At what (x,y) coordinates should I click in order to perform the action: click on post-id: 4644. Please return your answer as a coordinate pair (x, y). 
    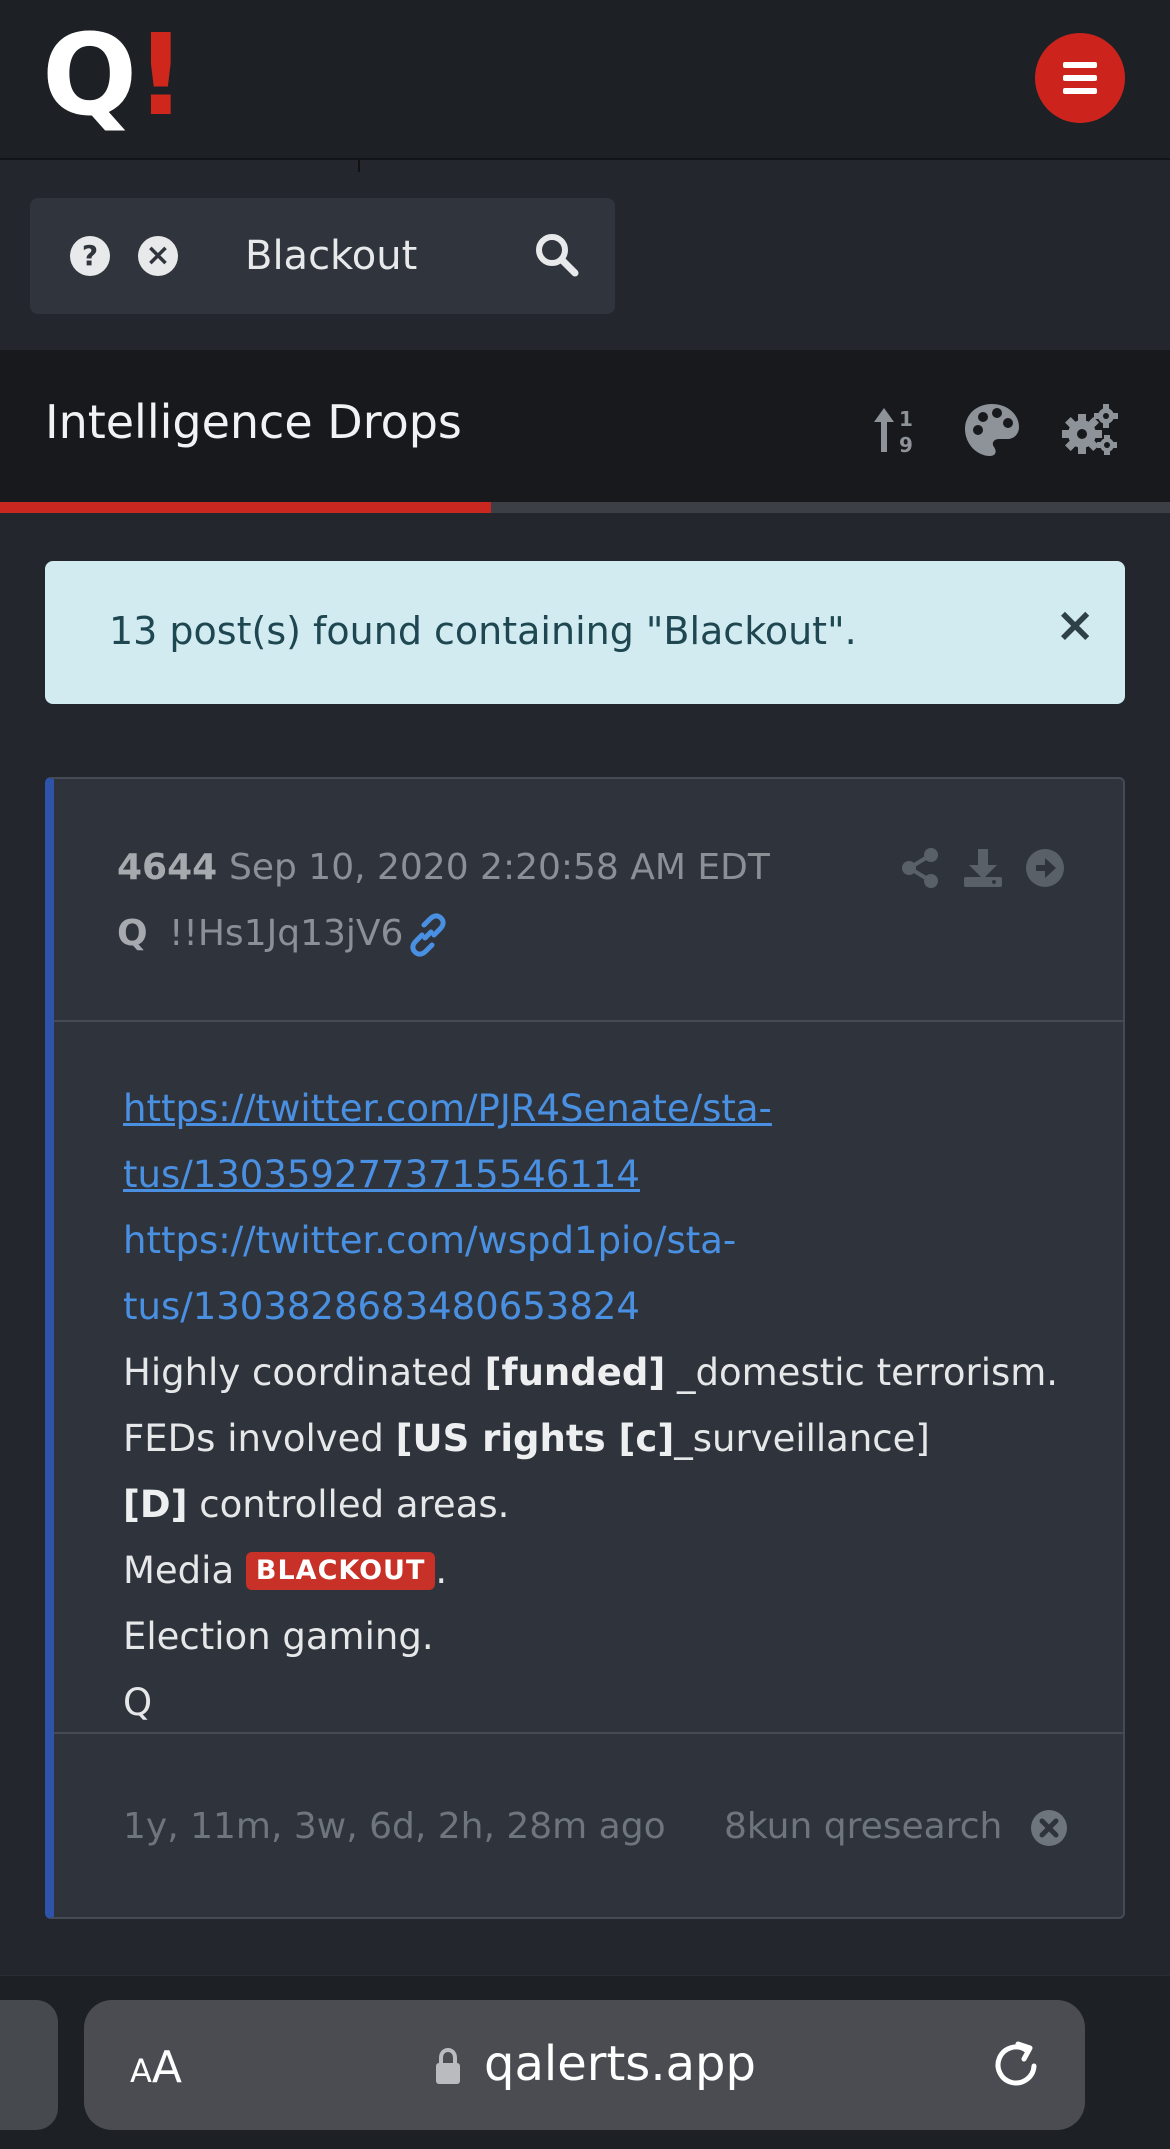
    Looking at the image, I should click on (167, 867).